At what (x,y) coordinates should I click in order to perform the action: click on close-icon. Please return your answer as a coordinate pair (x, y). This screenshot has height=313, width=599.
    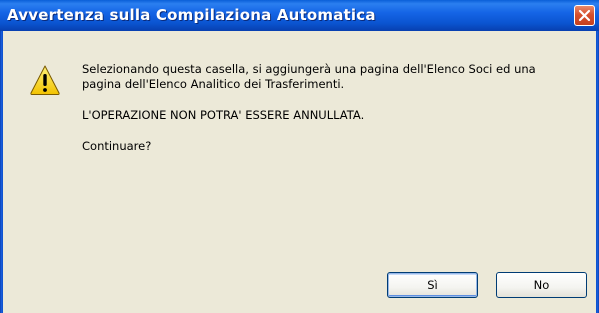
    Looking at the image, I should click on (584, 15).